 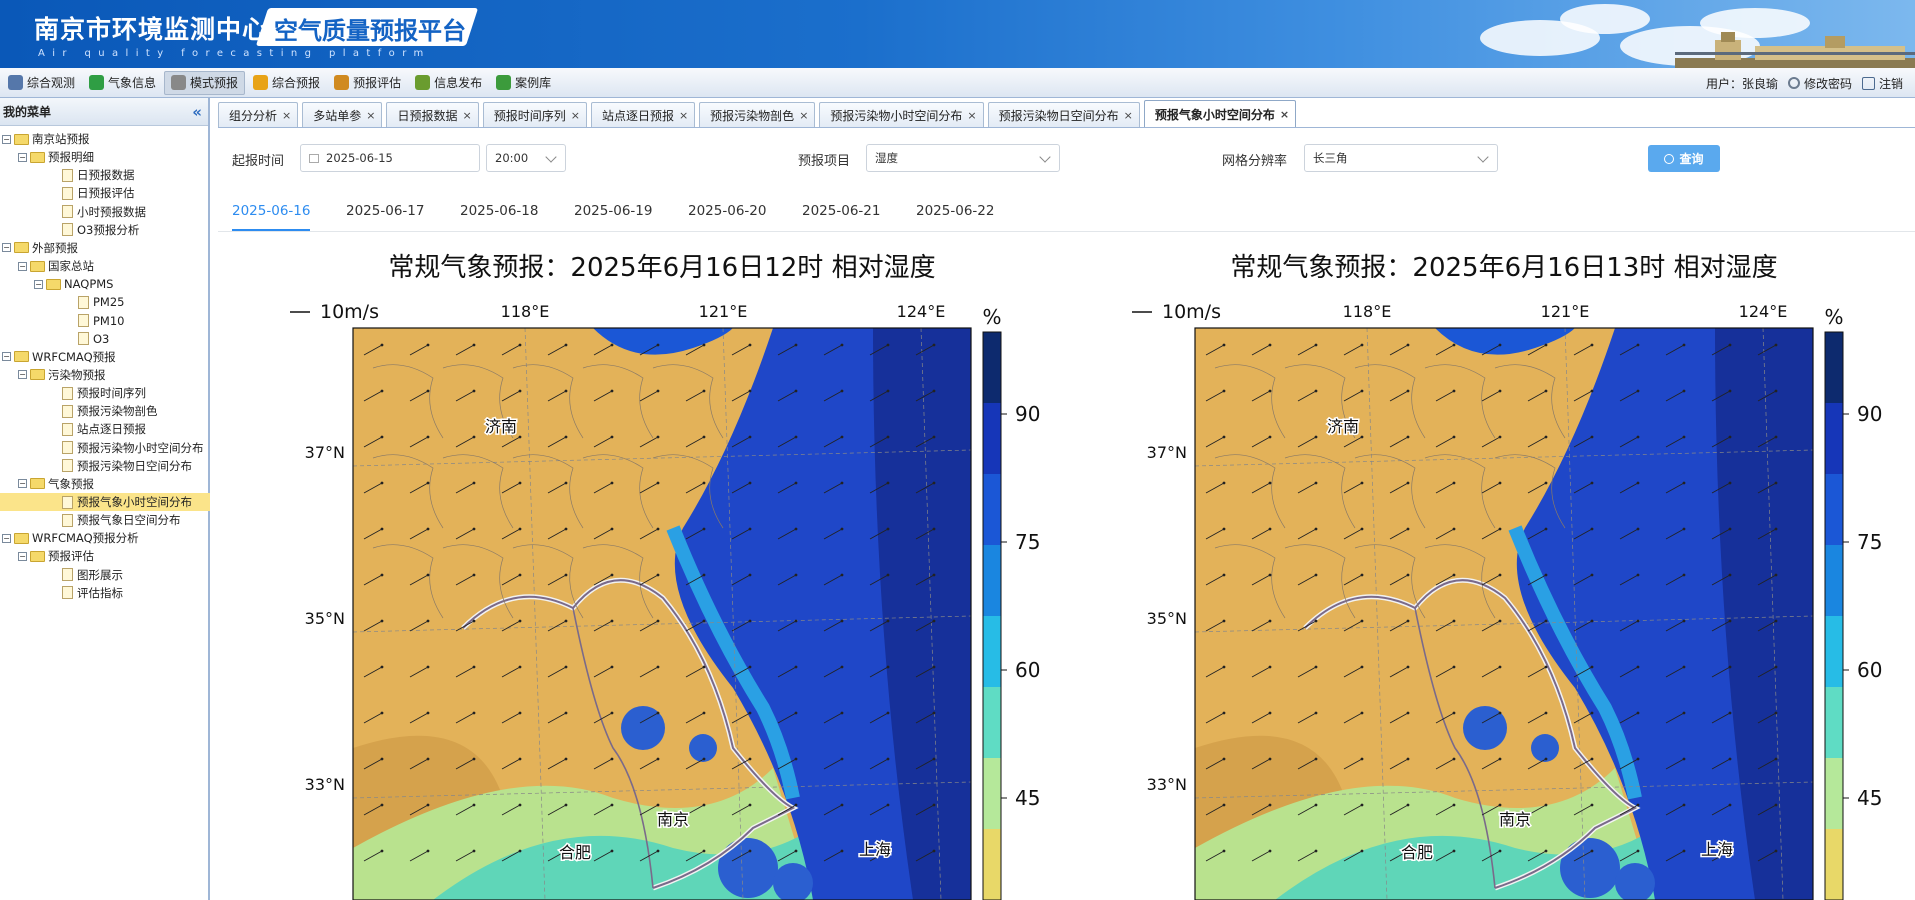 I want to click on start-hour-select: 20:00, so click(x=526, y=158).